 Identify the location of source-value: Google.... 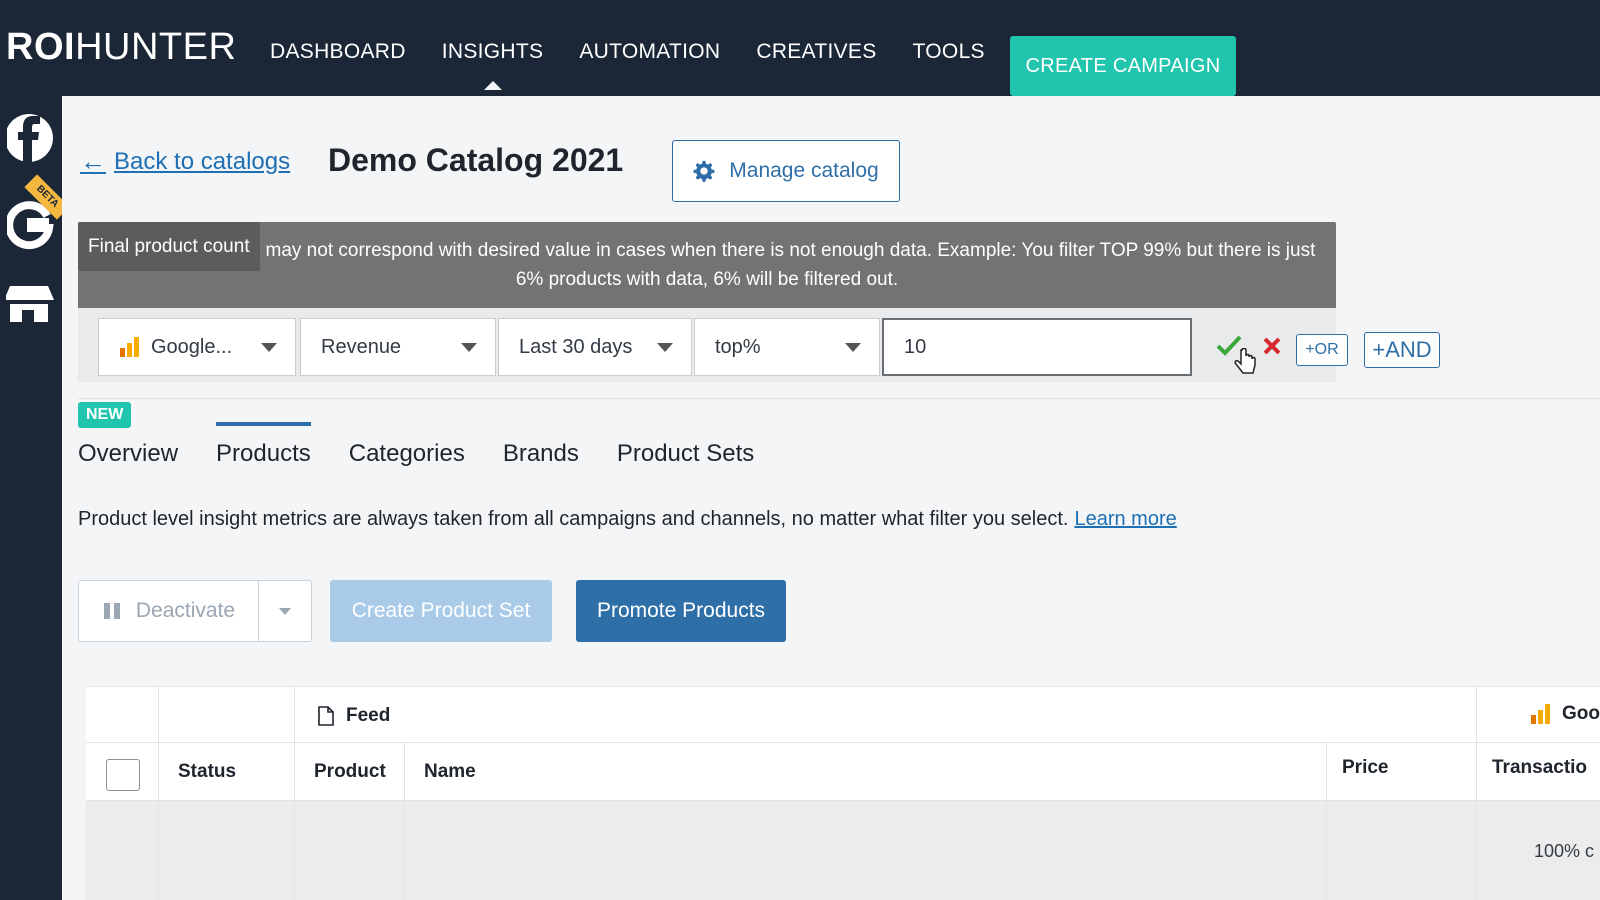
(192, 346).